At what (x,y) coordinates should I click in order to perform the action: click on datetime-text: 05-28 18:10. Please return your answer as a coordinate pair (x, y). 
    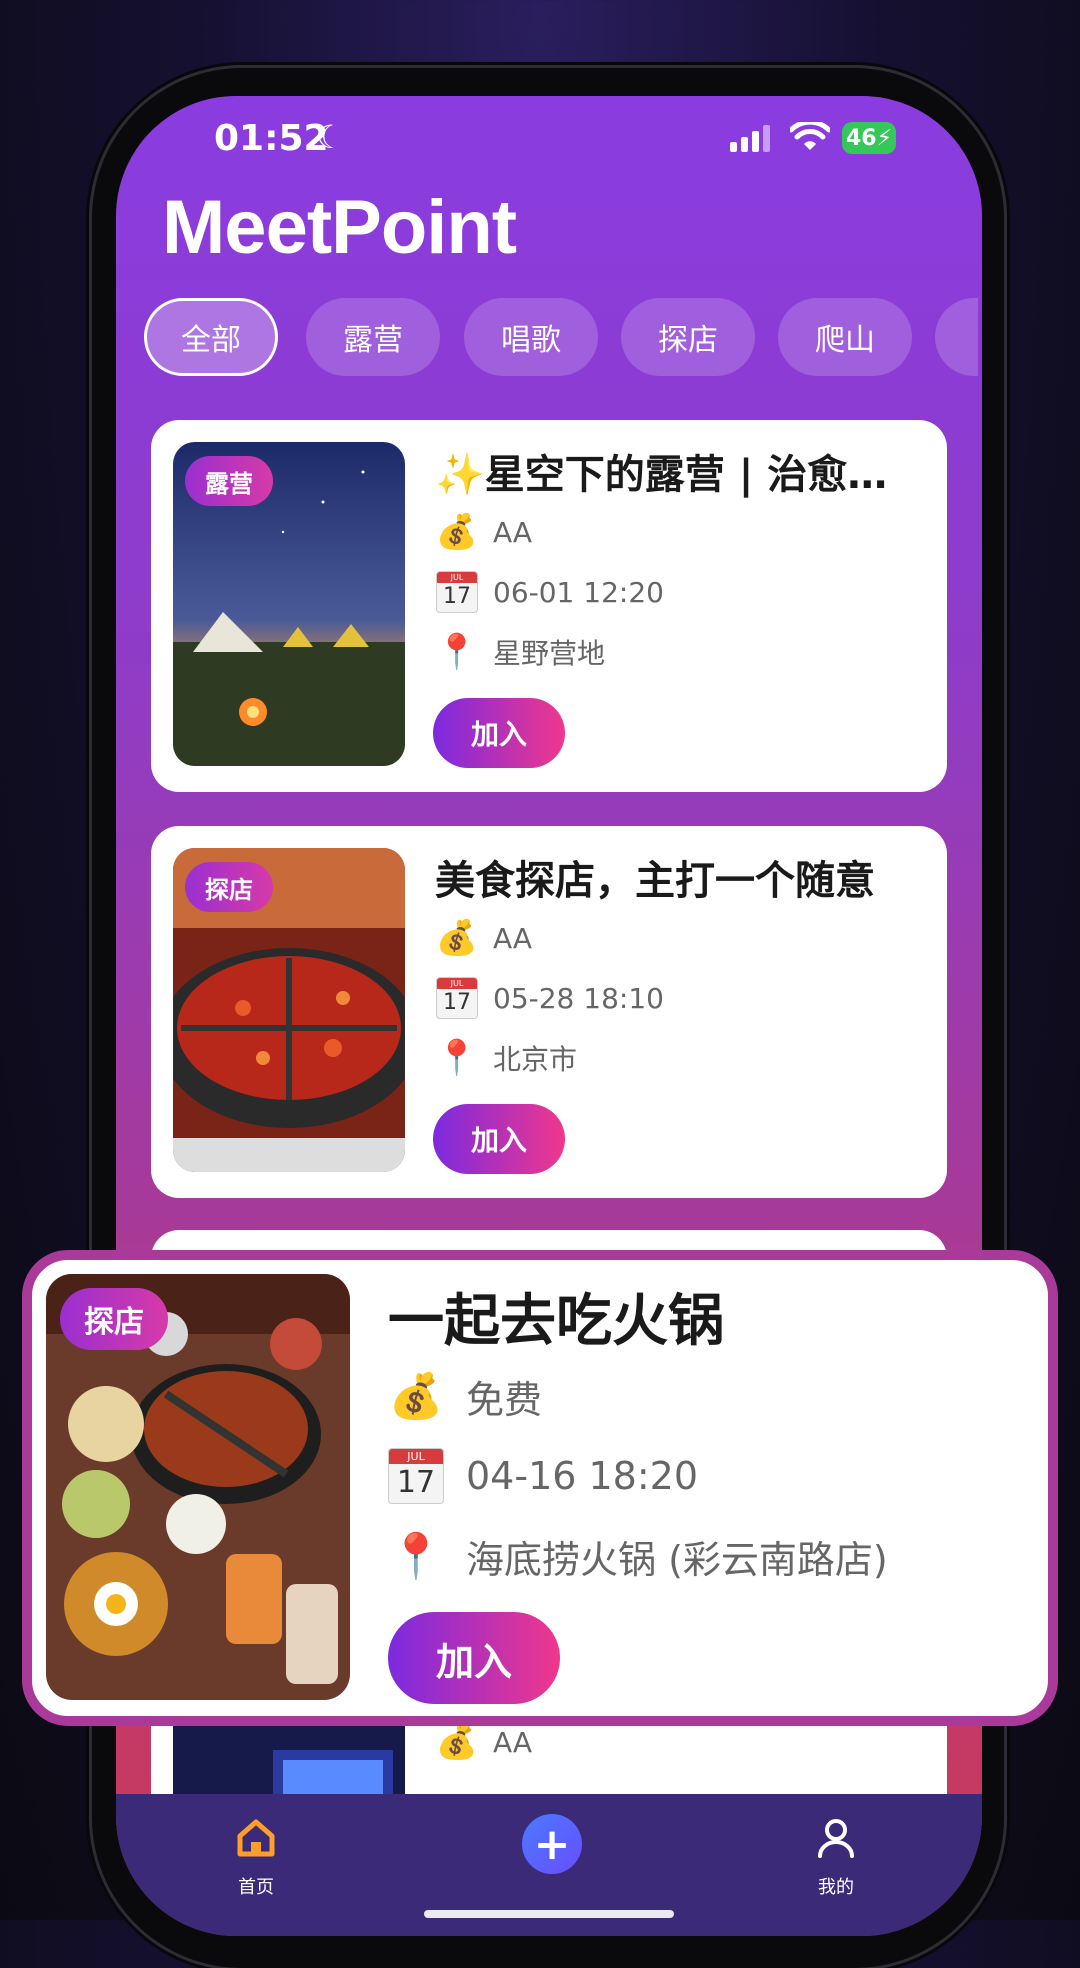
    Looking at the image, I should click on (578, 998).